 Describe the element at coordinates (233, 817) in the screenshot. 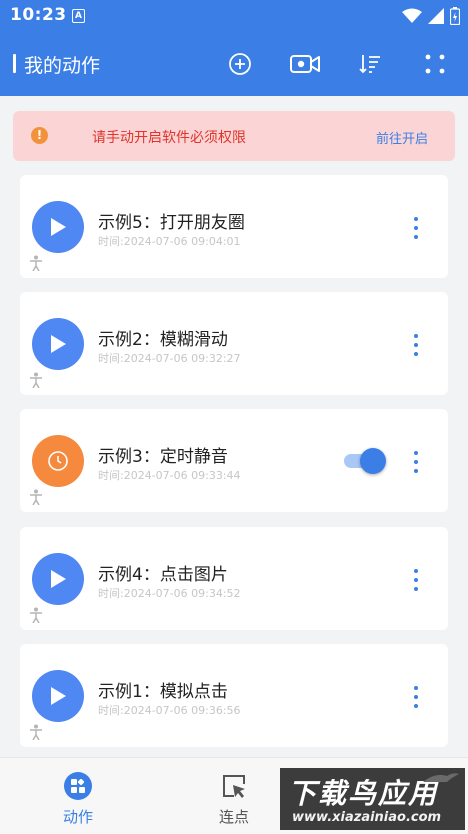

I see `nav-label-clicker: 连点` at that location.